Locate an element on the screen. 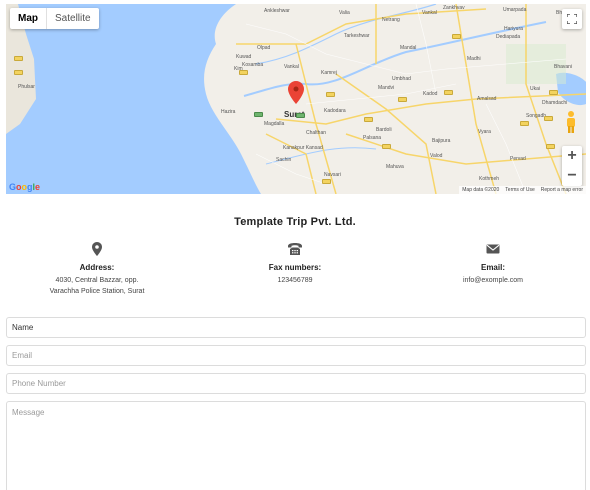 The height and width of the screenshot is (490, 590). map-city-label: Kadodara is located at coordinates (335, 111).